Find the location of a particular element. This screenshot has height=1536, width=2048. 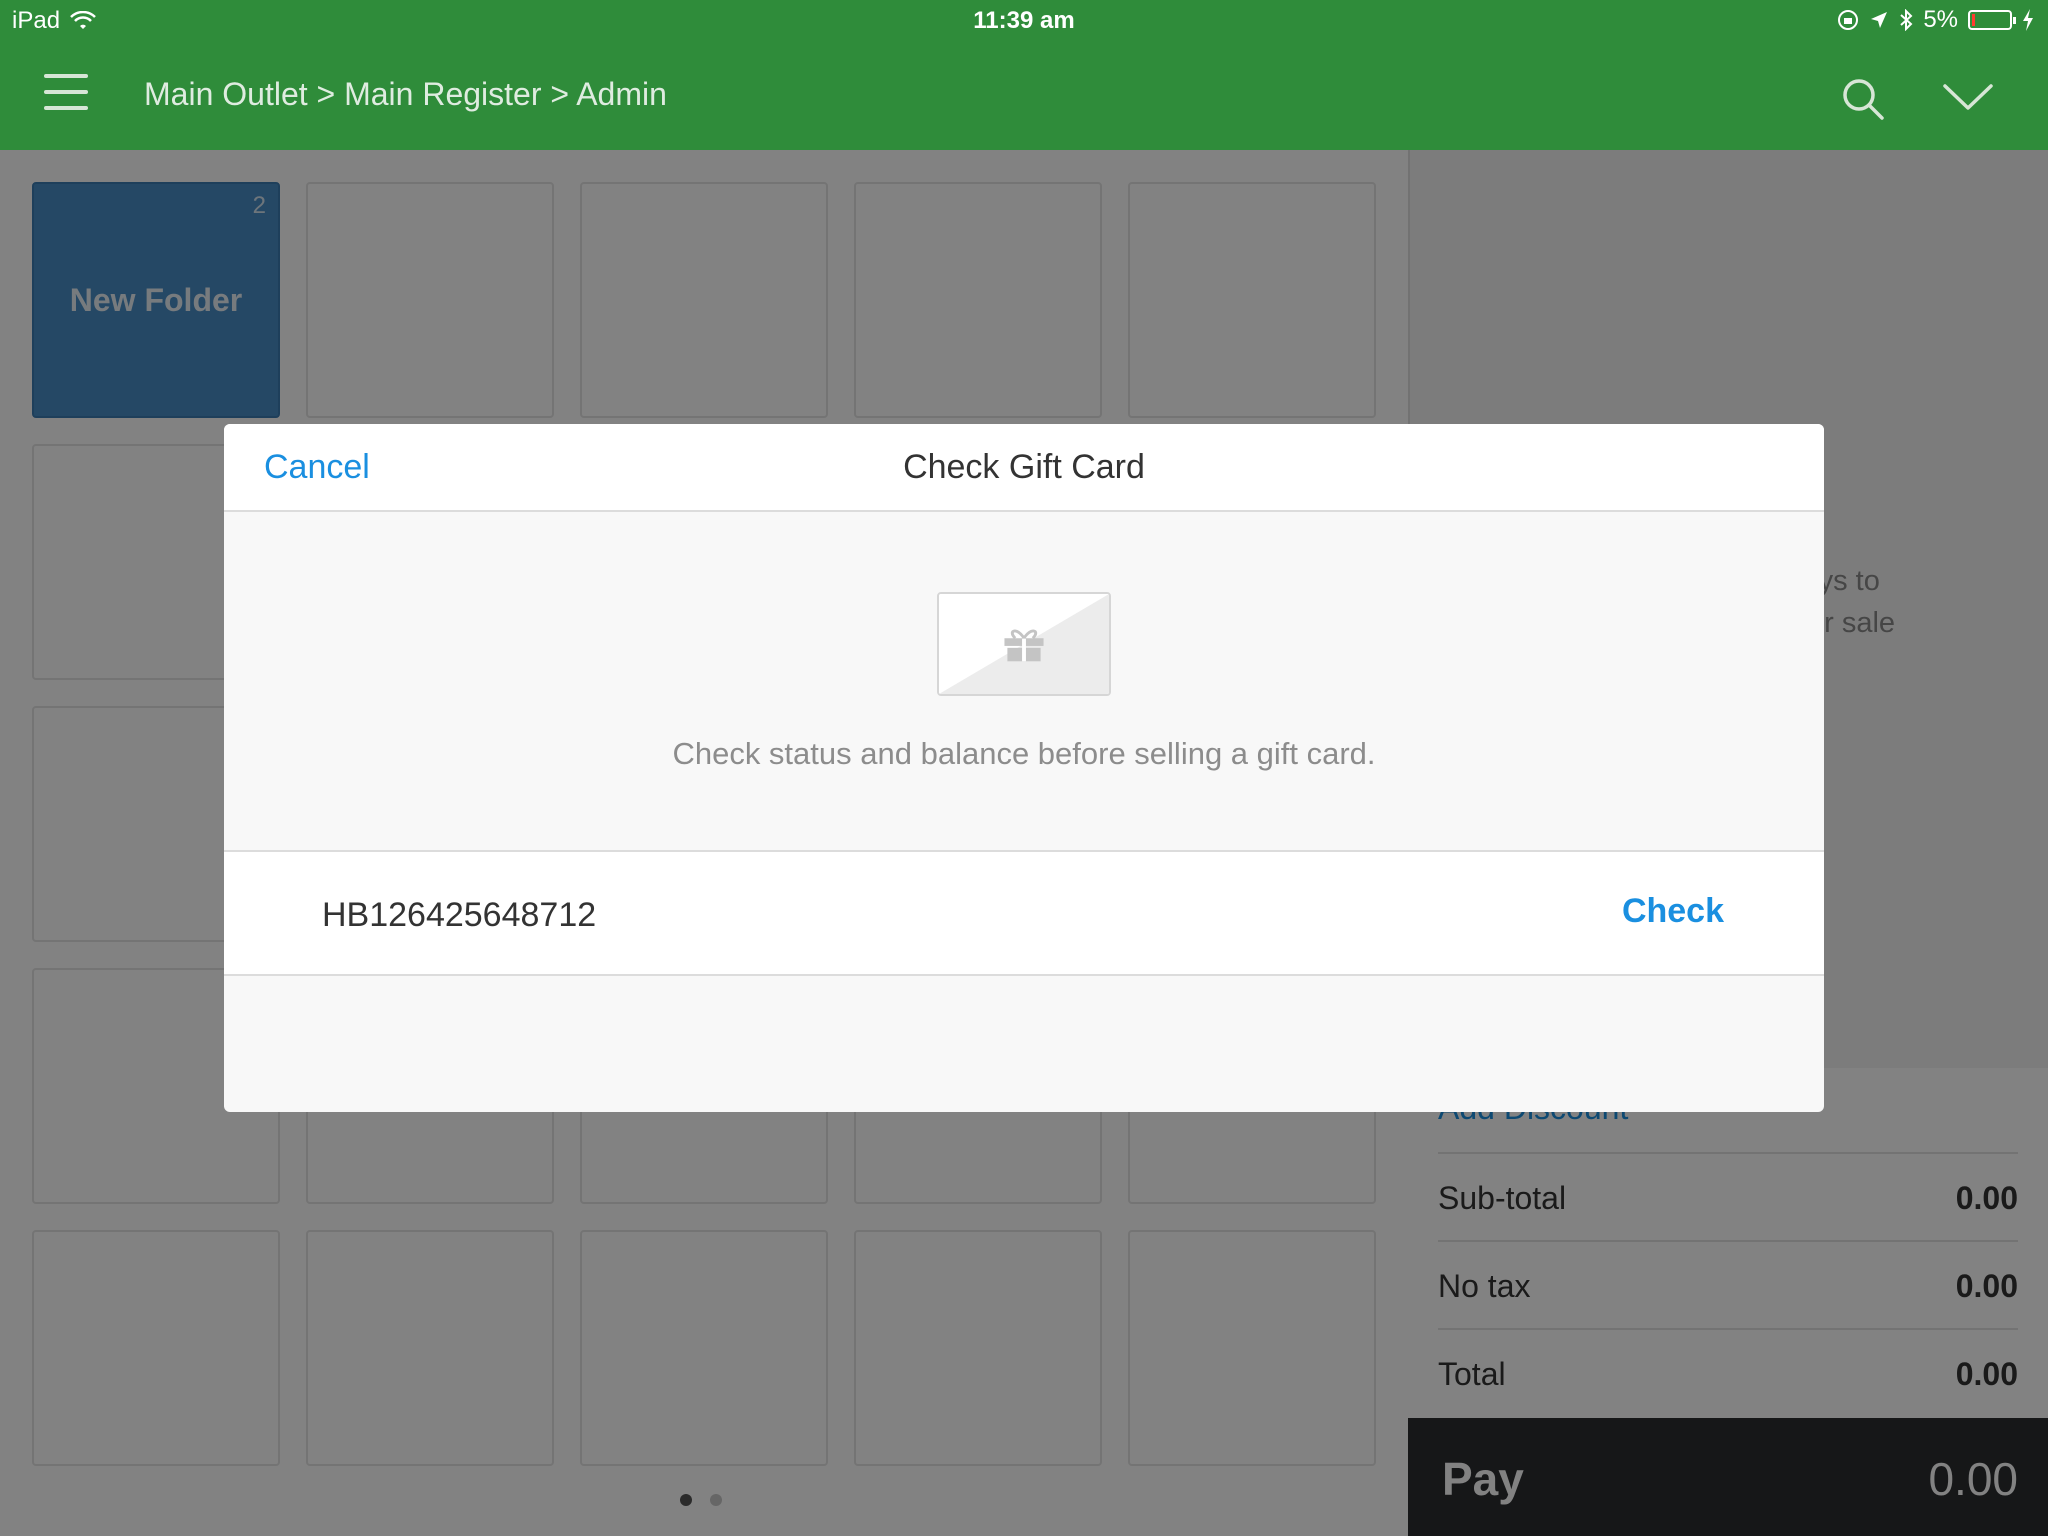

charging-icon is located at coordinates (2028, 20).